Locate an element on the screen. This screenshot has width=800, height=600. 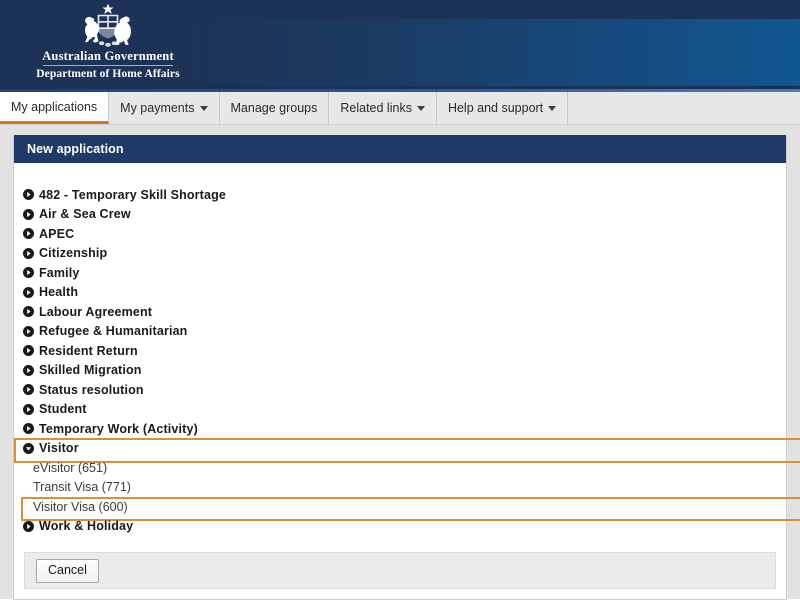
list-item-label: APEC is located at coordinates (57, 233).